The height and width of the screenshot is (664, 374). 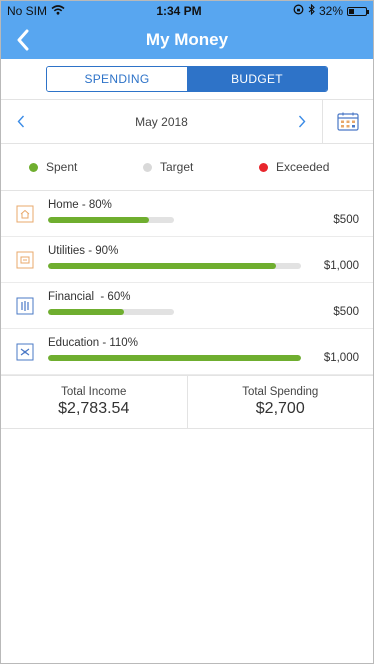 I want to click on legend-label: Target, so click(x=177, y=167).